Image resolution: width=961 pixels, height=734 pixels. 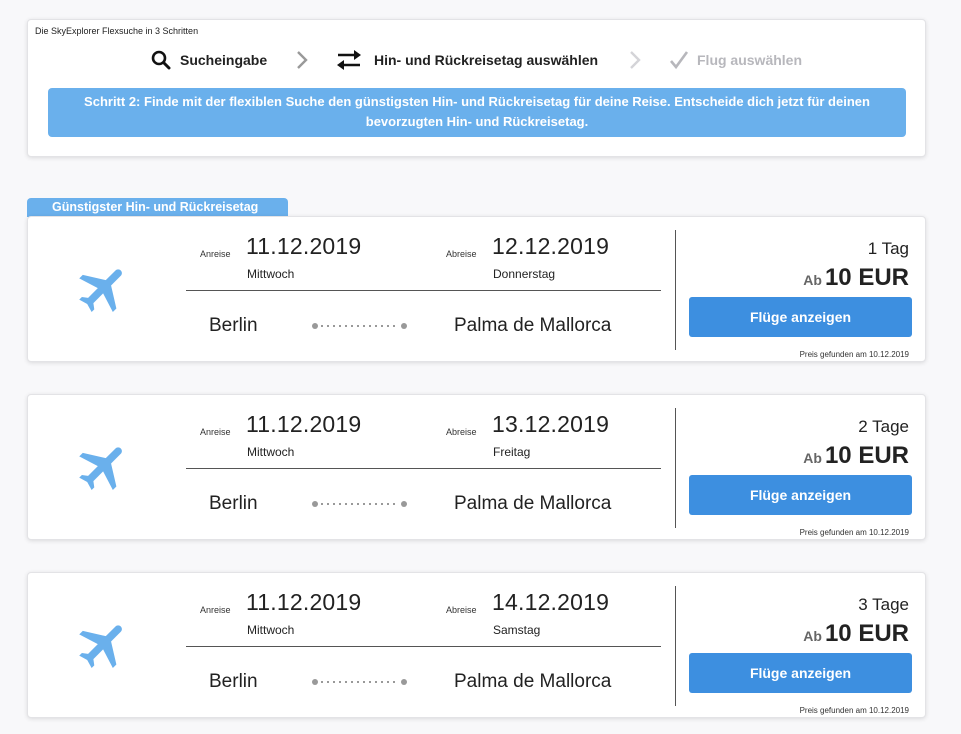 What do you see at coordinates (349, 60) in the screenshot?
I see `swap-arrows-icon` at bounding box center [349, 60].